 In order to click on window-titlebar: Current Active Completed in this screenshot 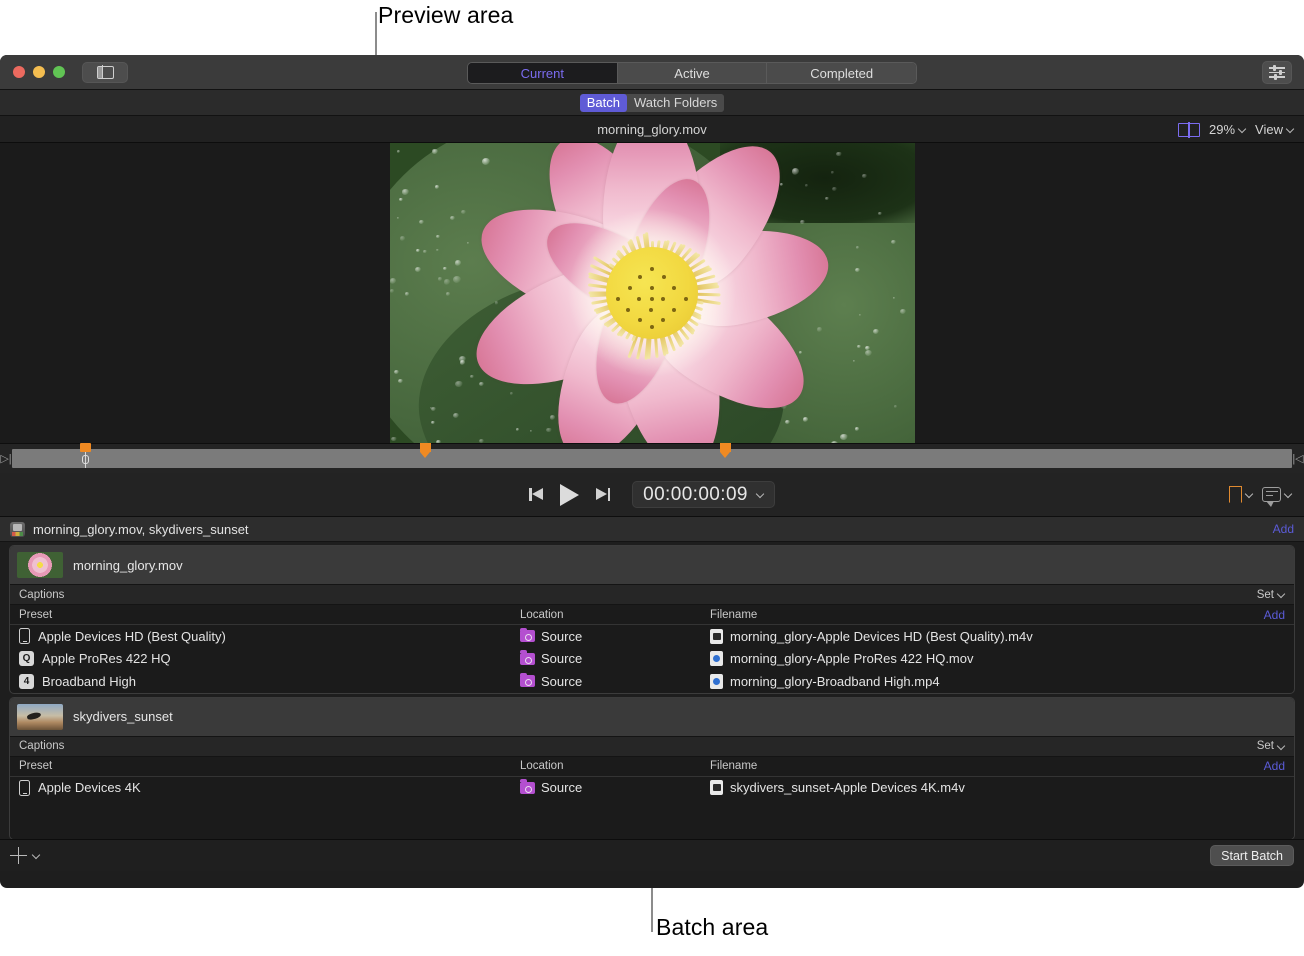, I will do `click(652, 72)`.